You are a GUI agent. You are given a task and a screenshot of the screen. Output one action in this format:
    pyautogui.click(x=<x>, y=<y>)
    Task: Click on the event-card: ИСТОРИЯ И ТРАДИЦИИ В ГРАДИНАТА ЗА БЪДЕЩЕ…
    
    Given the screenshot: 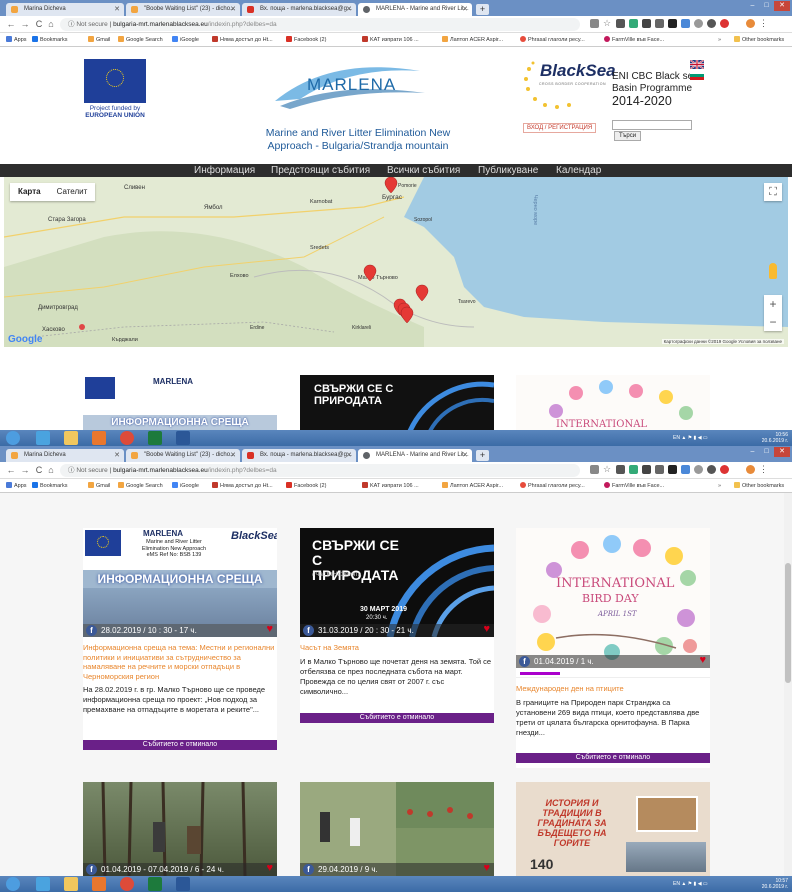 What is the action you would take?
    pyautogui.click(x=613, y=829)
    